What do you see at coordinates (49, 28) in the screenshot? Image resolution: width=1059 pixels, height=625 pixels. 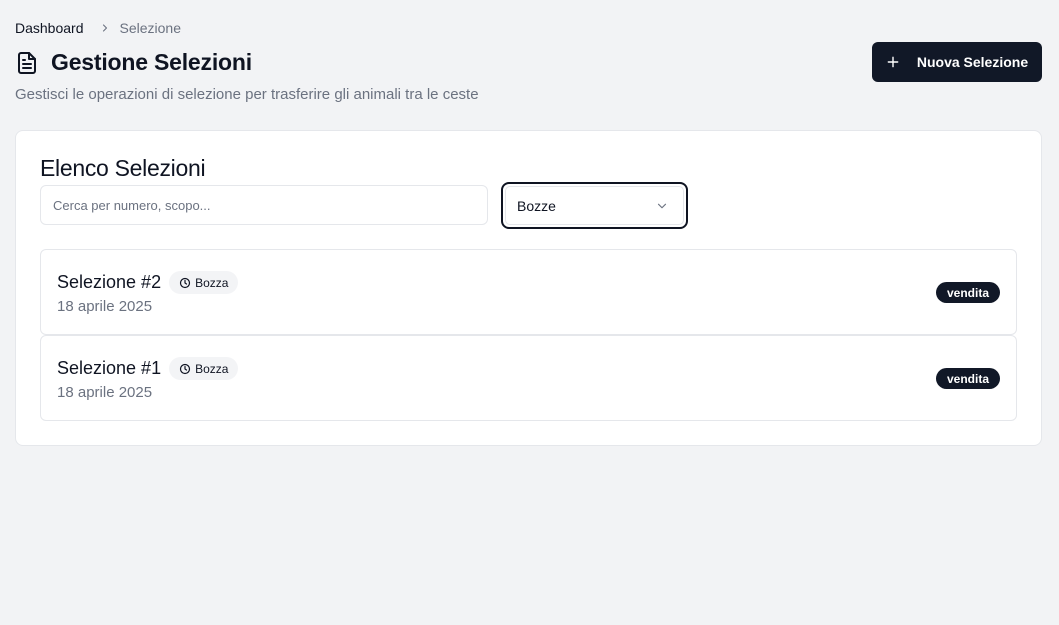 I see `breadcrumb-dashboard-link: Dashboard` at bounding box center [49, 28].